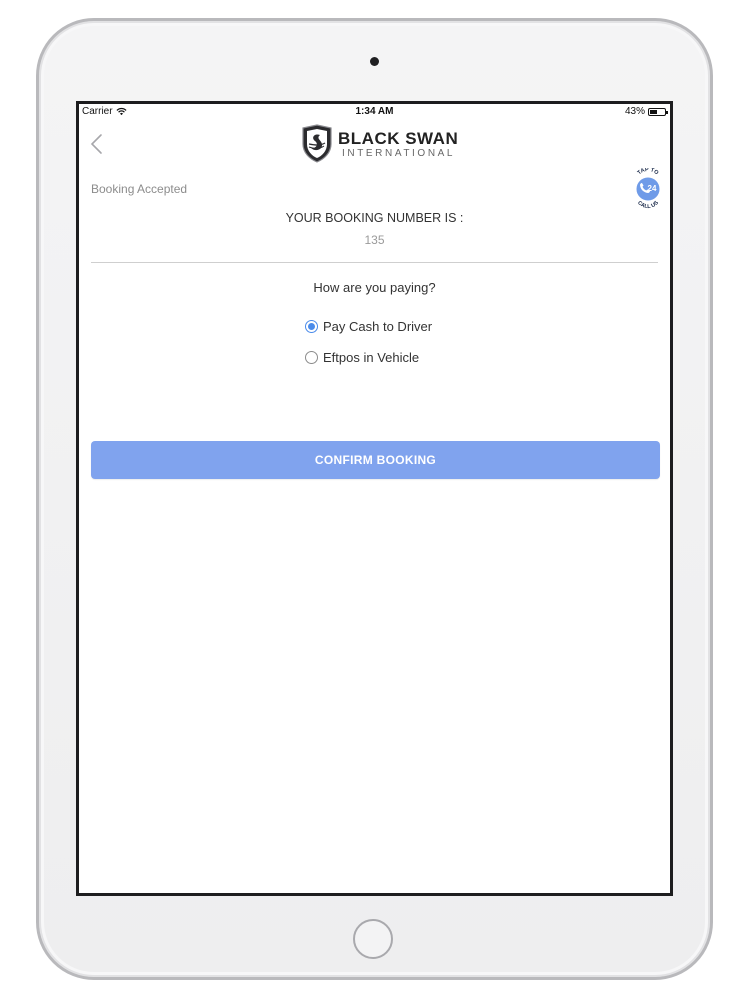  What do you see at coordinates (374, 218) in the screenshot?
I see `booking-number-label: YOUR BOOKING NUMBER IS :` at bounding box center [374, 218].